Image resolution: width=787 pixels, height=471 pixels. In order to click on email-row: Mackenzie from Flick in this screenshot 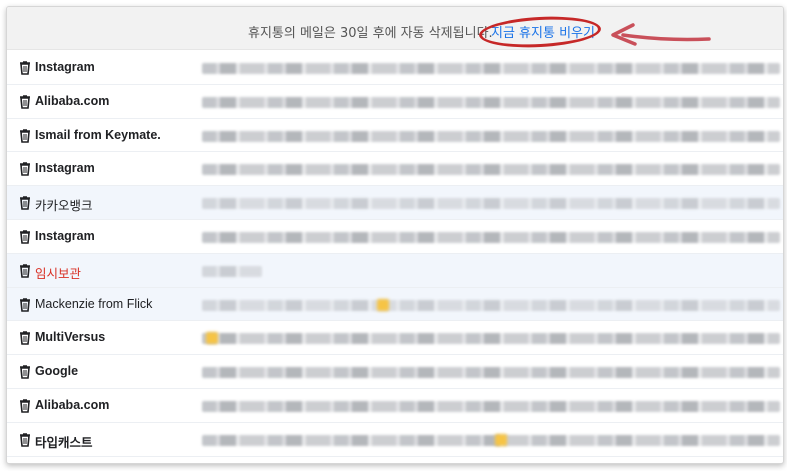, I will do `click(395, 304)`.